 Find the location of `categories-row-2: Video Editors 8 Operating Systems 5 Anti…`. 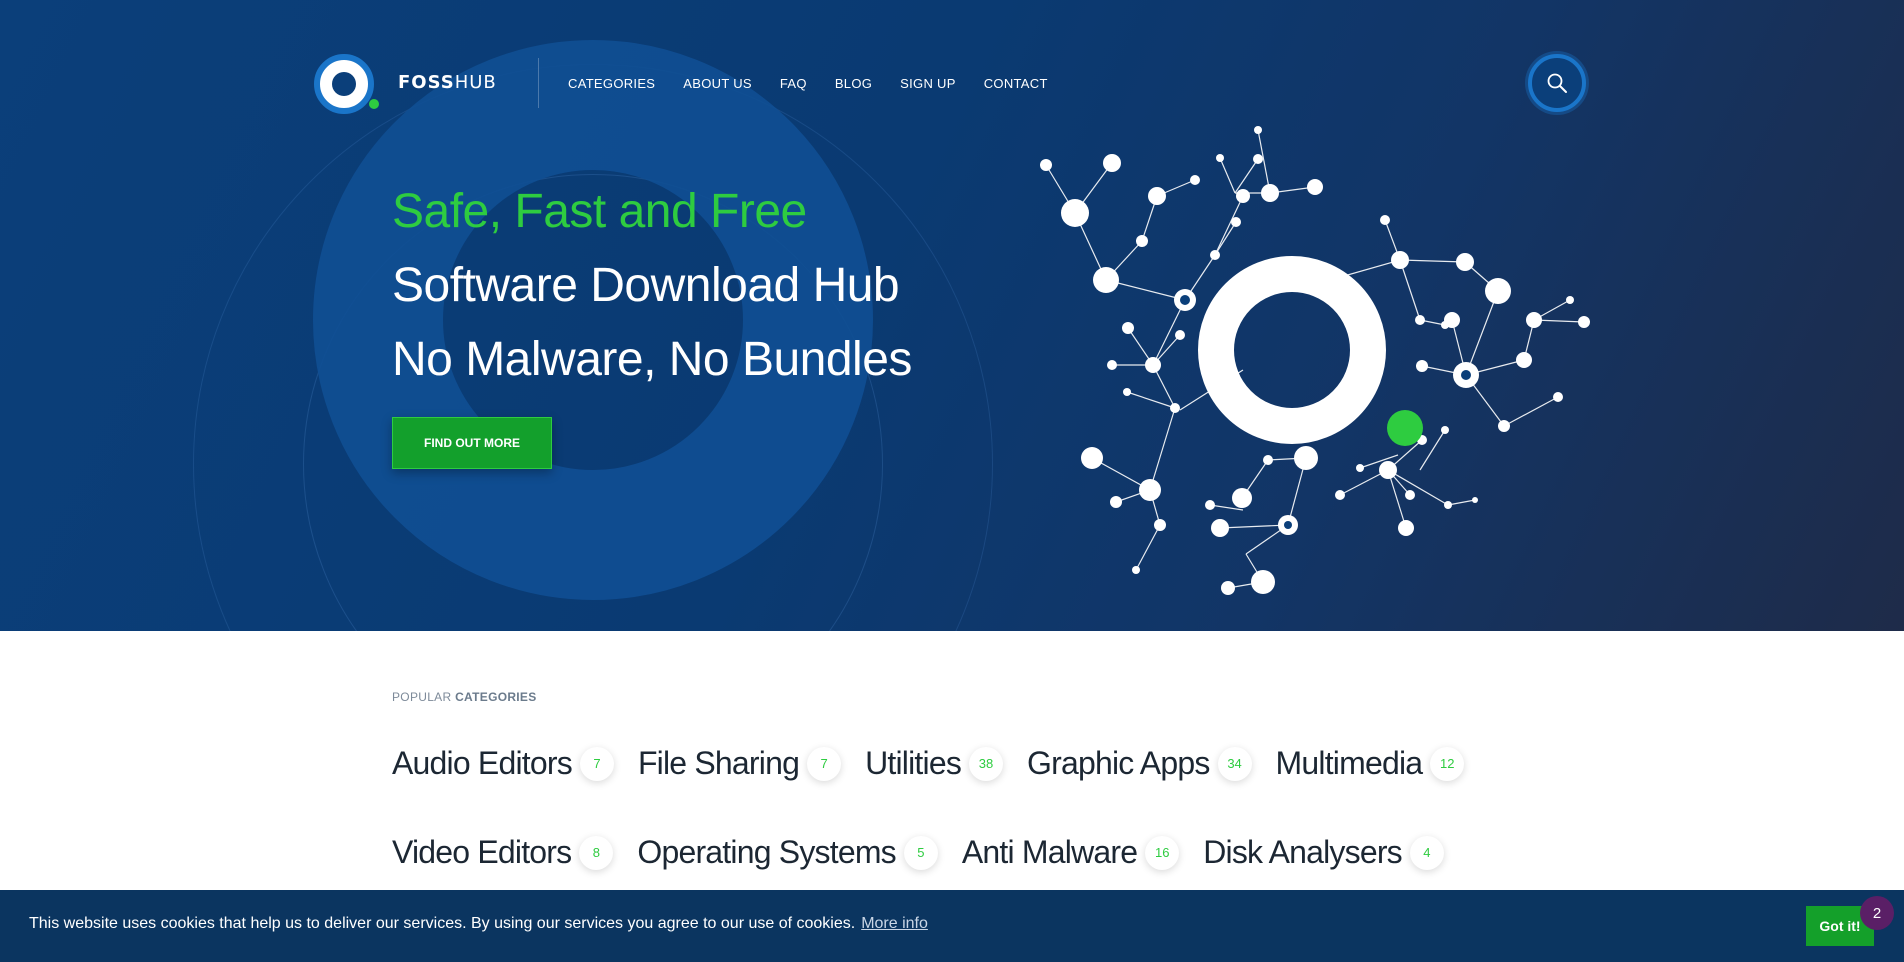

categories-row-2: Video Editors 8 Operating Systems 5 Anti… is located at coordinates (918, 852).